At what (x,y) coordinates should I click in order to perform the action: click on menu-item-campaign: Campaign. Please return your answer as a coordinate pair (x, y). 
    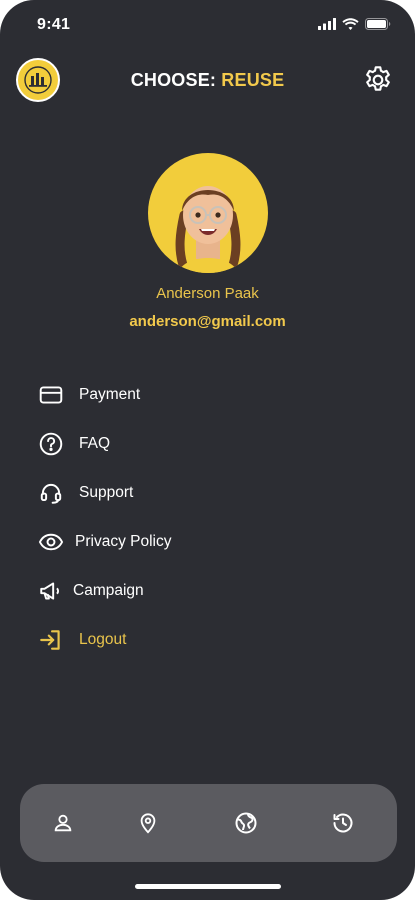
    Looking at the image, I should click on (187, 591).